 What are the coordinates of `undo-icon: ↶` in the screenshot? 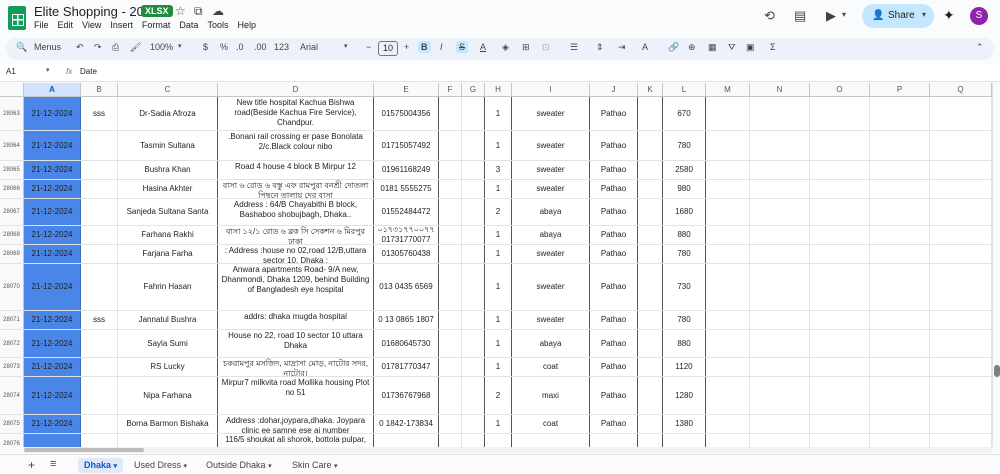 It's located at (80, 47).